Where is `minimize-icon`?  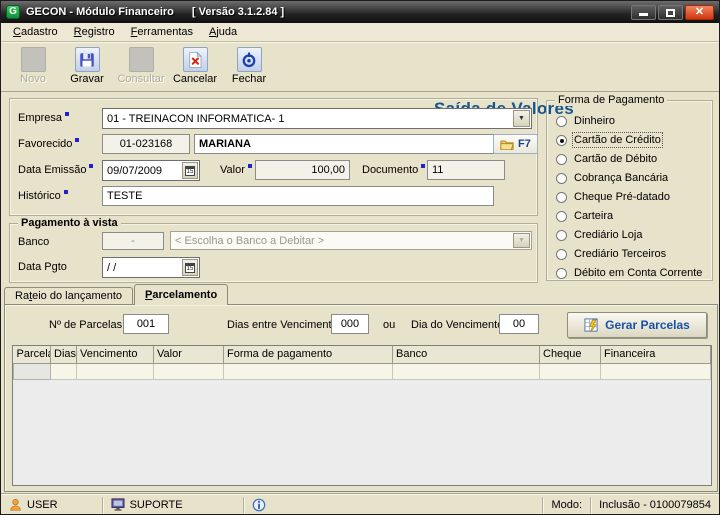
minimize-icon is located at coordinates (643, 14).